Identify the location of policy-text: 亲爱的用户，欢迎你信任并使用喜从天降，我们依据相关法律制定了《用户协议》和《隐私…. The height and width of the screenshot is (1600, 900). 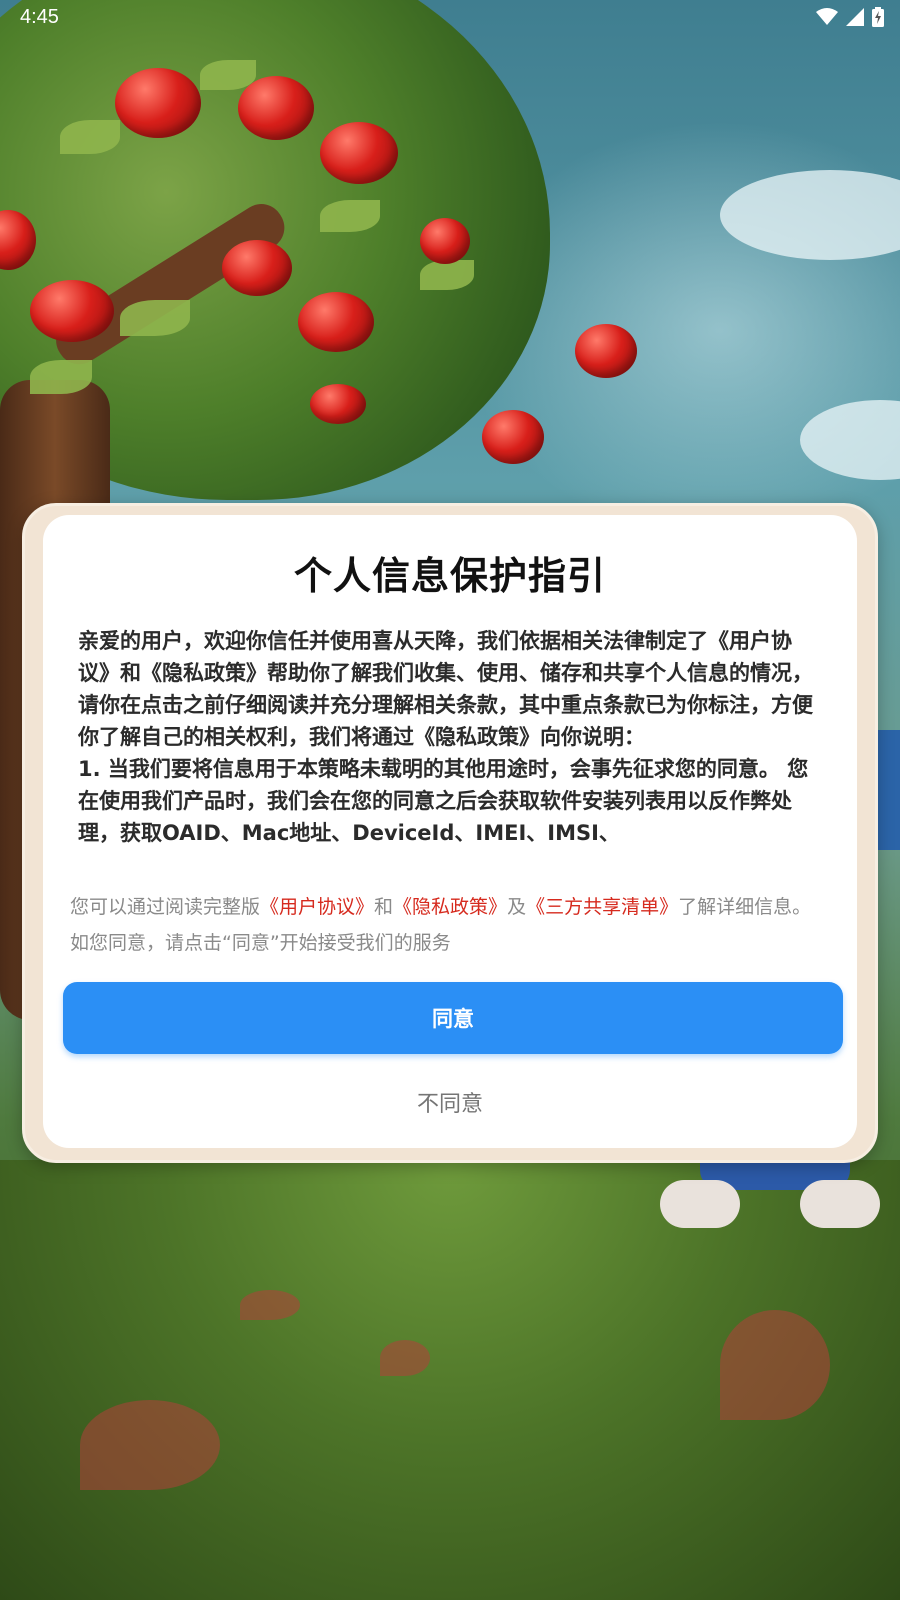
(445, 737).